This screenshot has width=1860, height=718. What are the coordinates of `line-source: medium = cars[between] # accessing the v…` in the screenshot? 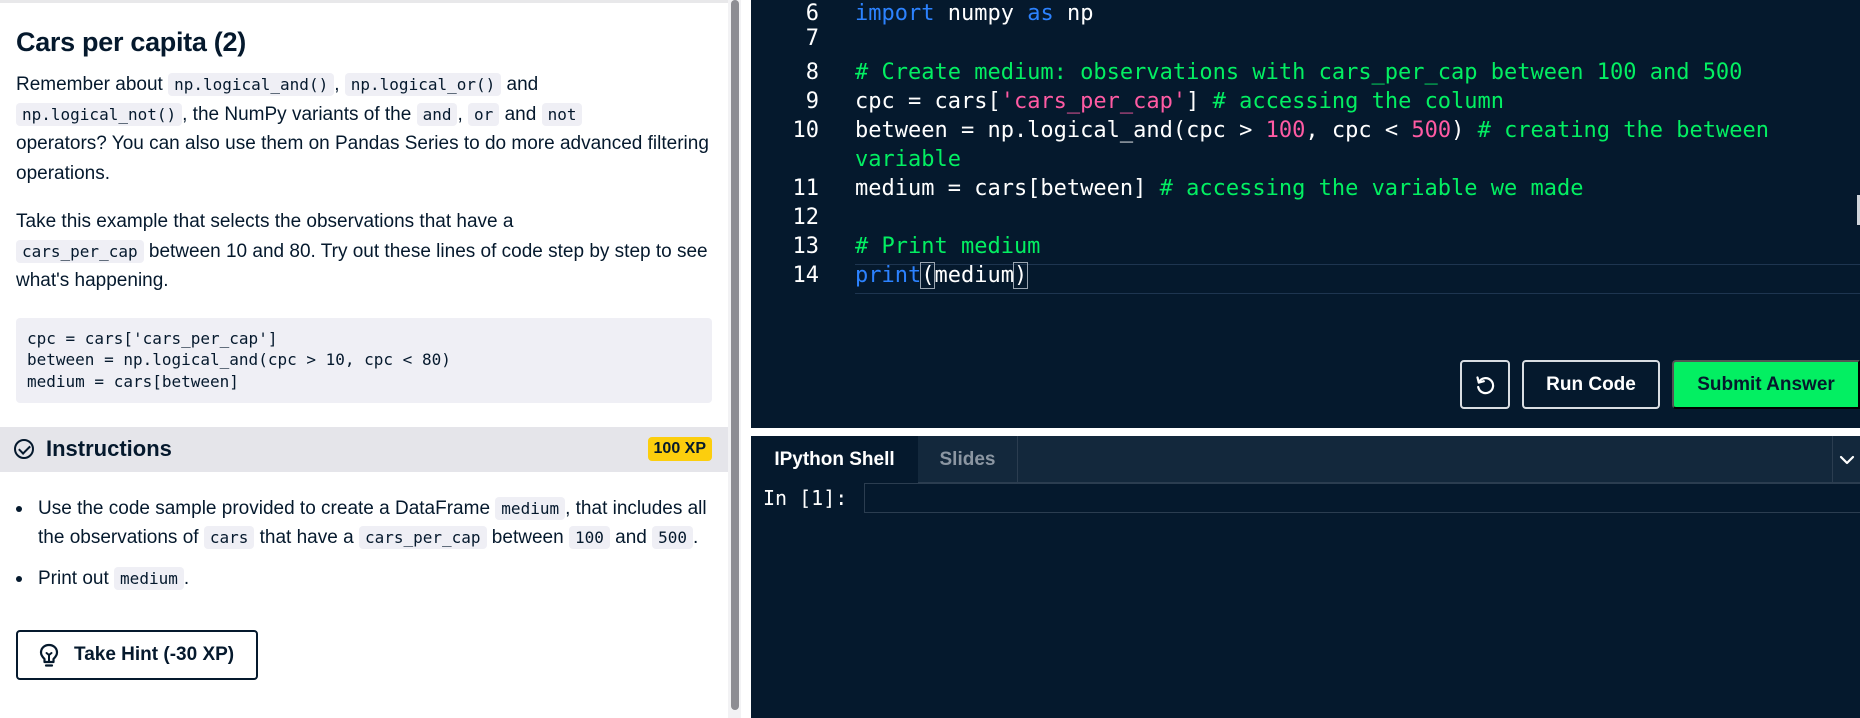 It's located at (1219, 188).